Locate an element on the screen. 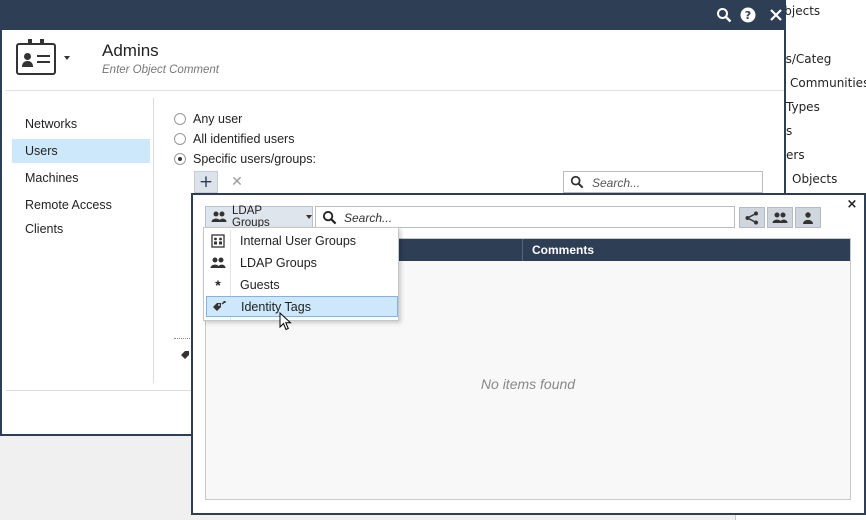  close-icon: × is located at coordinates (852, 204).